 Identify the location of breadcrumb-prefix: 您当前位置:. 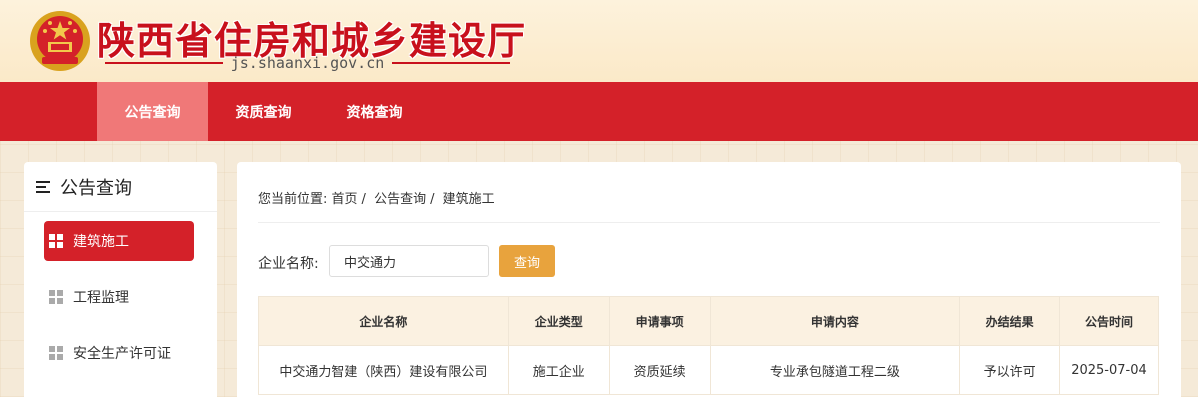
(293, 199).